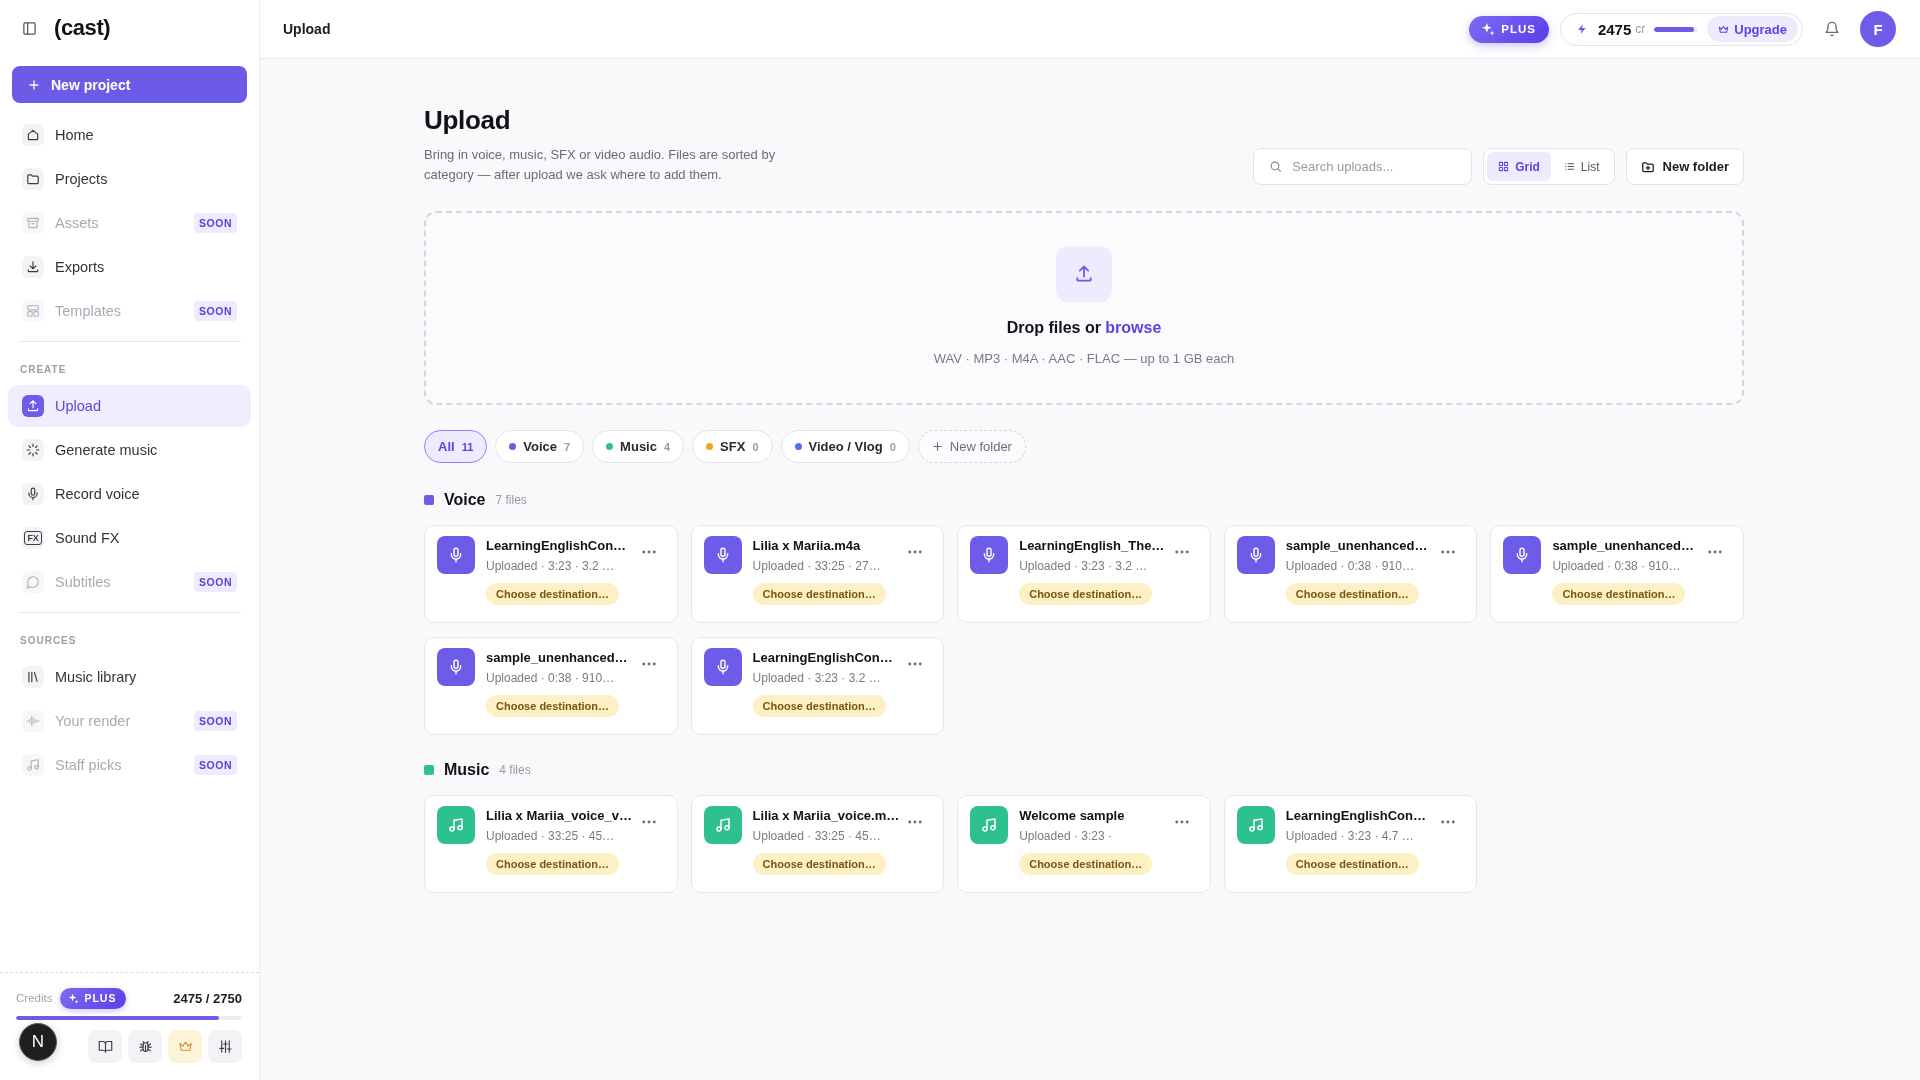 This screenshot has height=1080, width=1920. What do you see at coordinates (1065, 836) in the screenshot?
I see `file-details: Uploaded · 3:23 ·` at bounding box center [1065, 836].